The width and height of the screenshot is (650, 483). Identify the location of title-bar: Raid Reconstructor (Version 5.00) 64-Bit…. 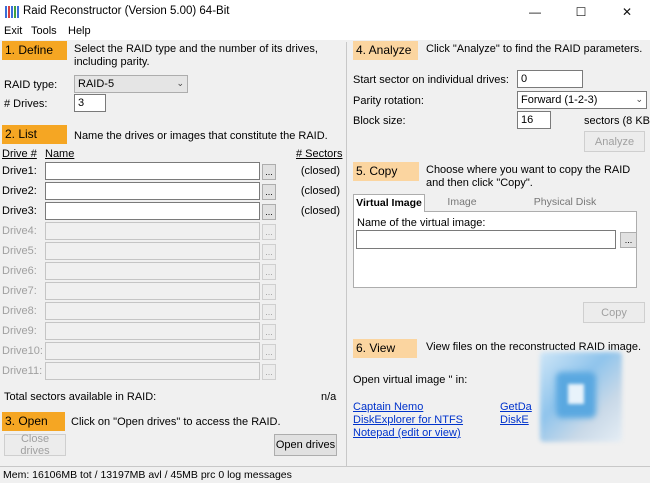
(325, 12).